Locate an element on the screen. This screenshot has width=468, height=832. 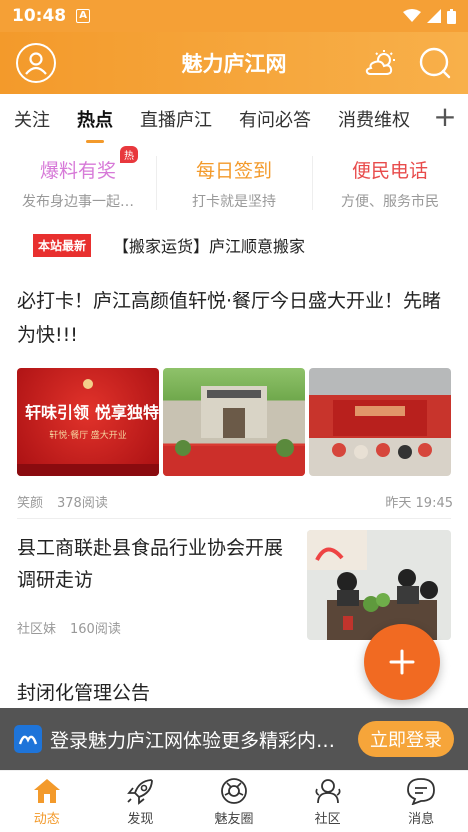
article-card: 县工商联赴县食品行业协会开展调研走访 社区妹 160阅读 is located at coordinates (235, 585).